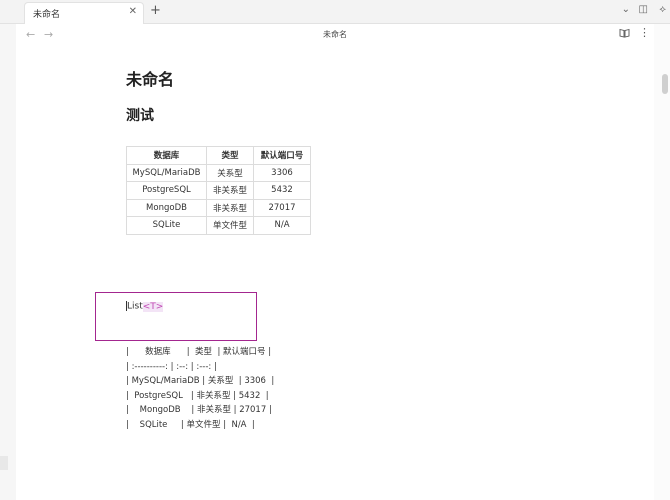  What do you see at coordinates (662, 262) in the screenshot?
I see `scrollbar-track` at bounding box center [662, 262].